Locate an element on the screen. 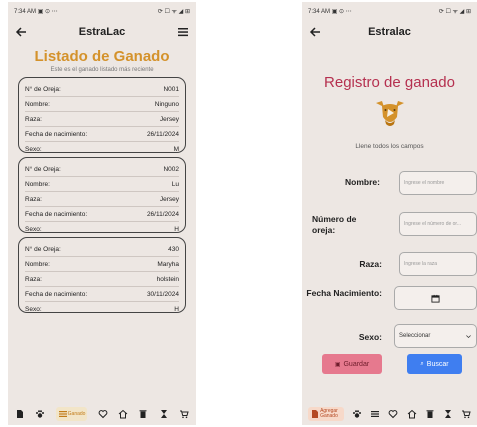 This screenshot has width=477, height=427. raza-input: Ingrese la raza is located at coordinates (438, 264).